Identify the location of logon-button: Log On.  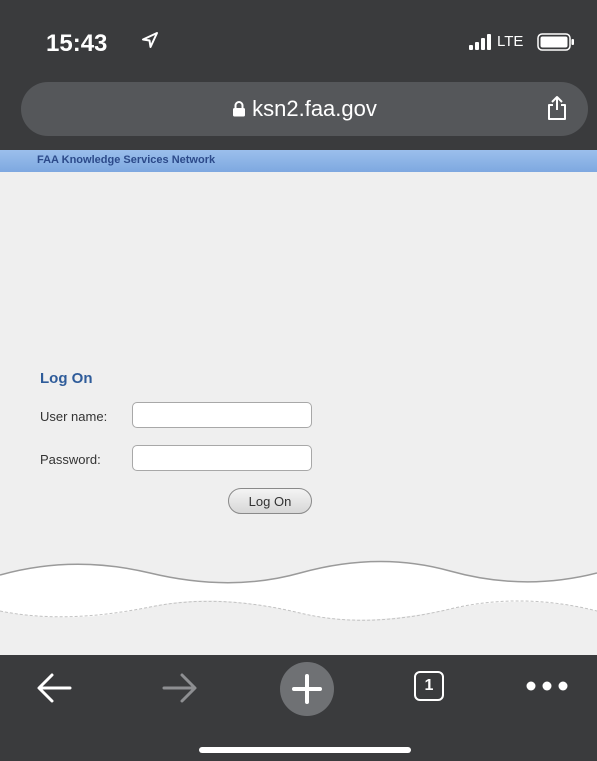
(270, 501).